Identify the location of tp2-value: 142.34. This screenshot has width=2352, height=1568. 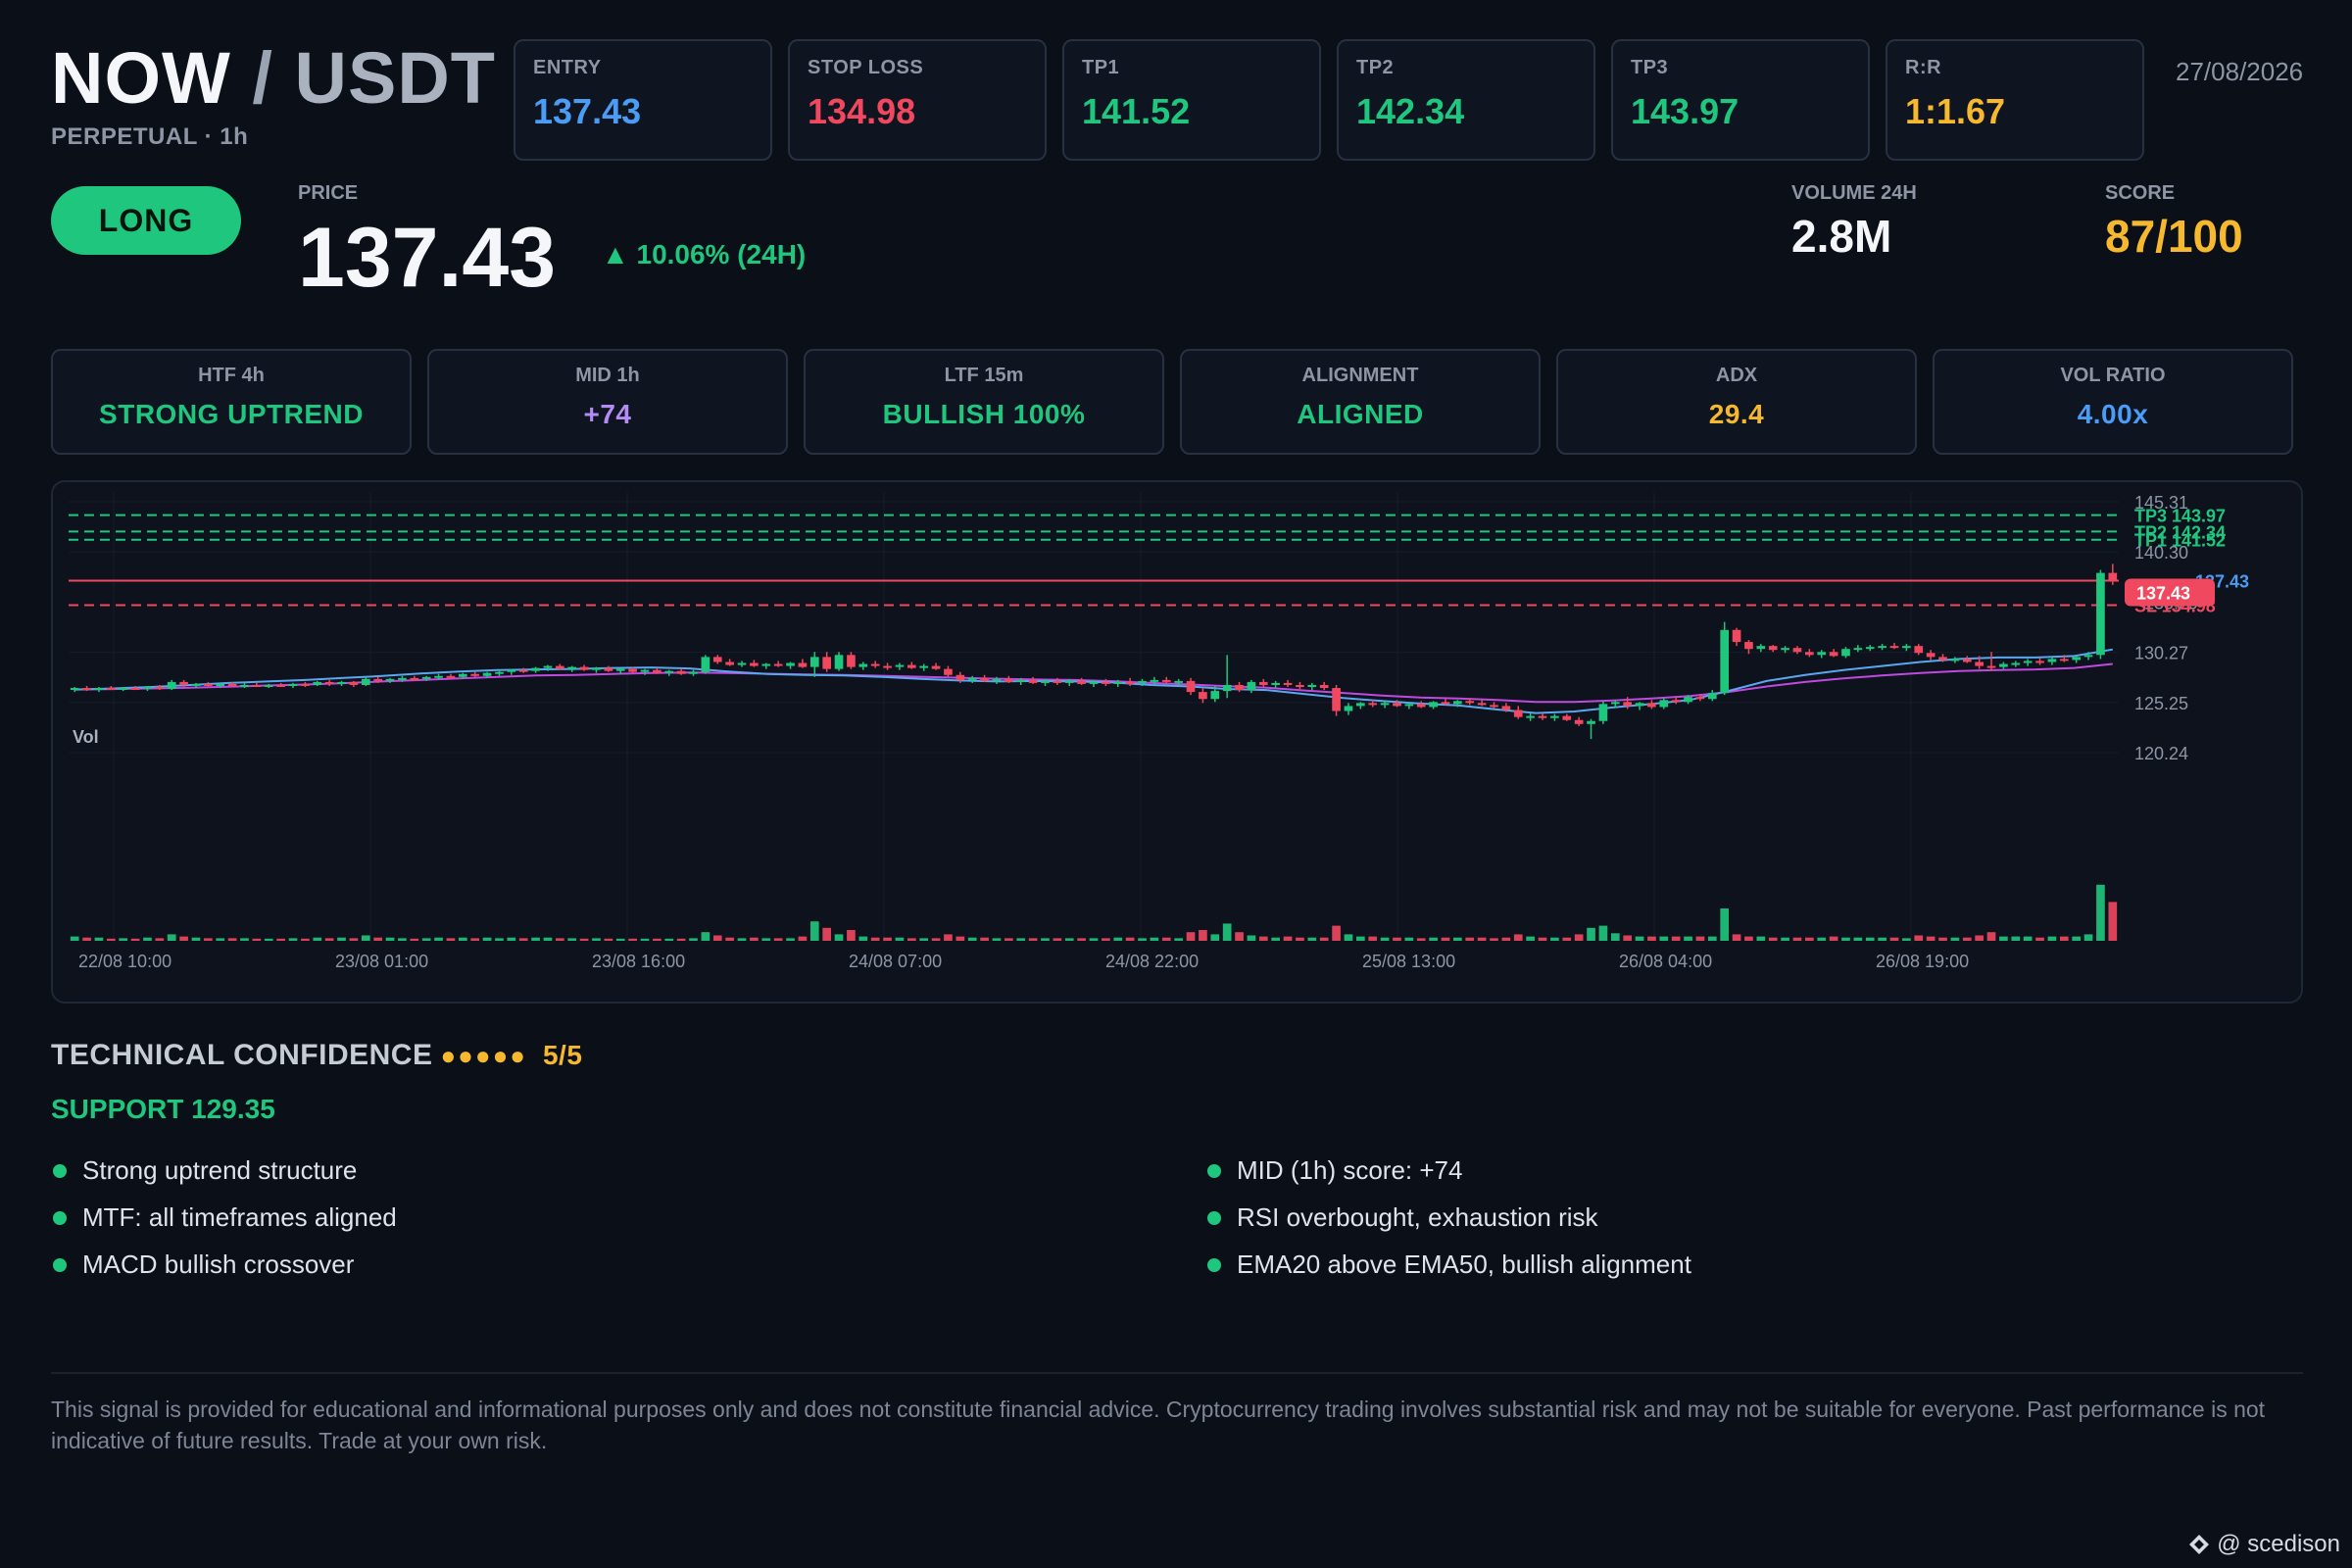
(1410, 111).